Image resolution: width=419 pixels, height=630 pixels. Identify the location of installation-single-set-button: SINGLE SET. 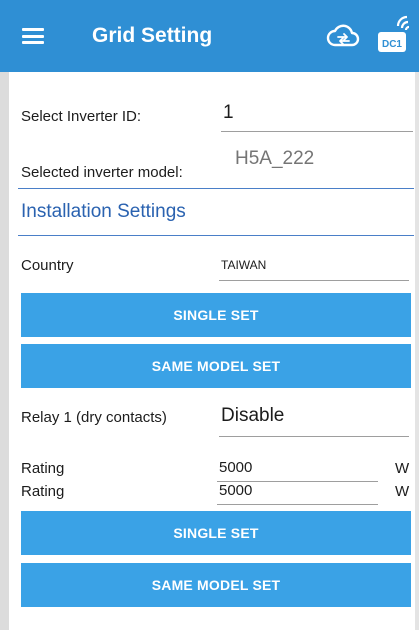
(216, 315).